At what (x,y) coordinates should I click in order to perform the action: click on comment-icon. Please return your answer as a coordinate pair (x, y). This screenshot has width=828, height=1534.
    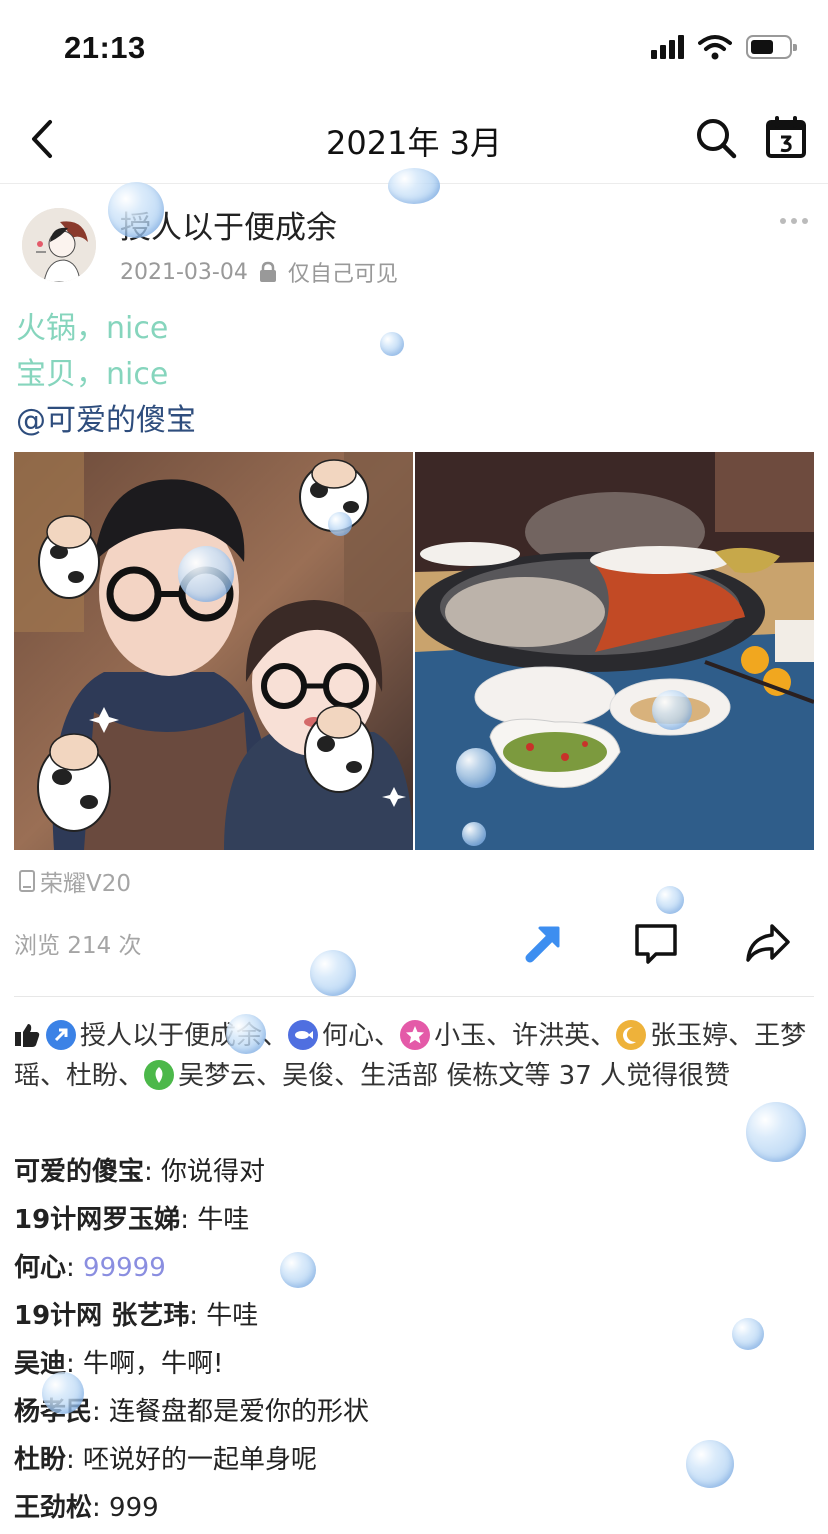
    Looking at the image, I should click on (656, 942).